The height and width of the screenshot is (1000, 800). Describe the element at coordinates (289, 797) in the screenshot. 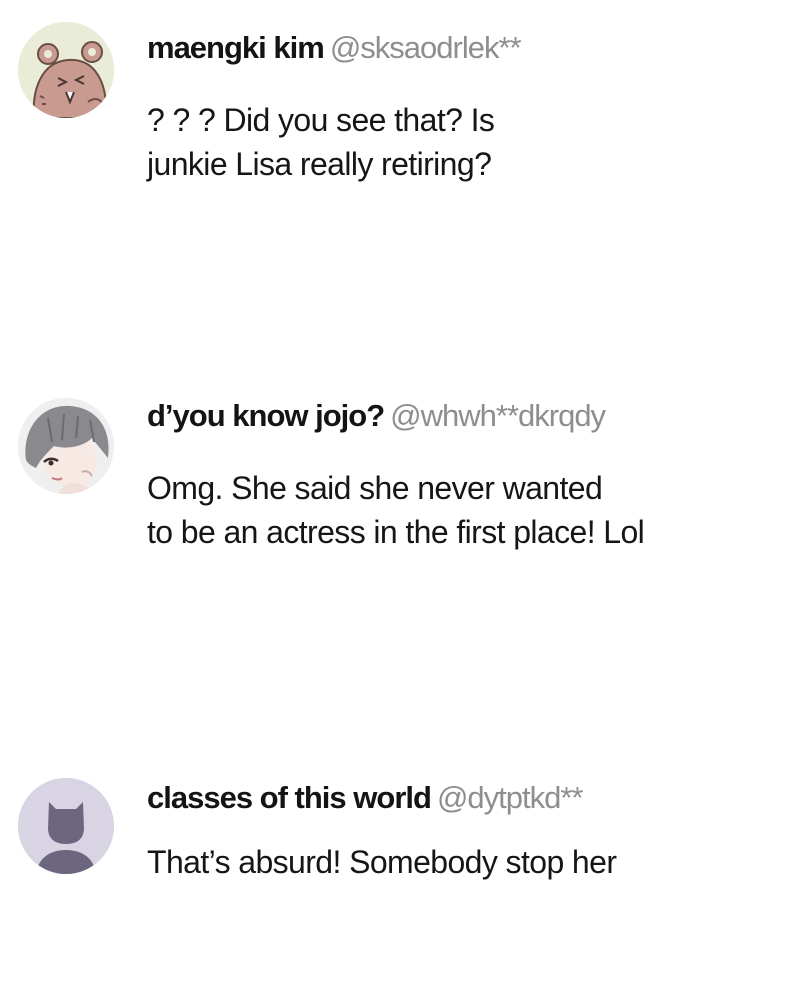

I see `username: classes of this world` at that location.